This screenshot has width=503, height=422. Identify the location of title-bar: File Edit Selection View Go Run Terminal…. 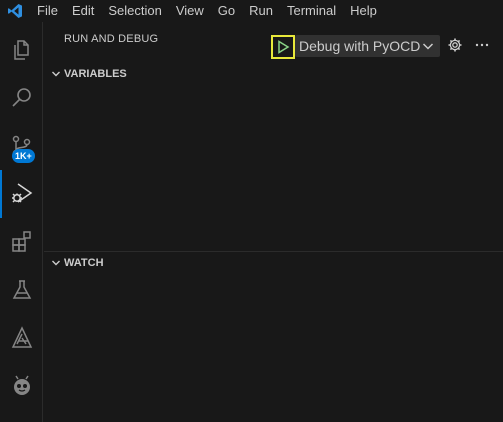
(251, 11).